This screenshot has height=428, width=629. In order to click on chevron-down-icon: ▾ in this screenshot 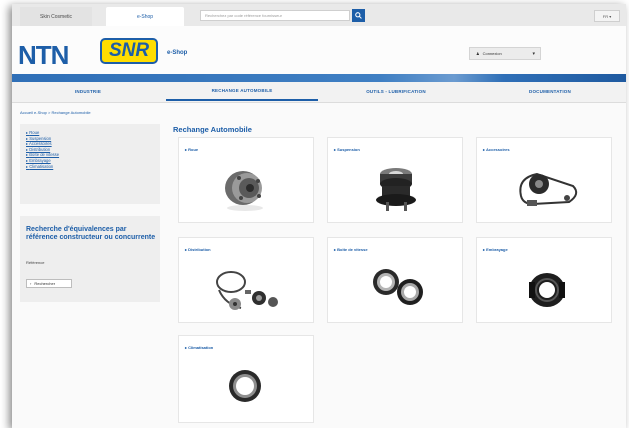, I will do `click(533, 53)`.